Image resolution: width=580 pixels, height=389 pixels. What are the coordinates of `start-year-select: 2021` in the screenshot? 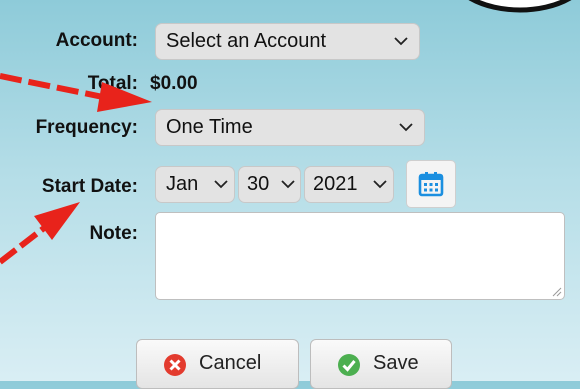 It's located at (349, 184).